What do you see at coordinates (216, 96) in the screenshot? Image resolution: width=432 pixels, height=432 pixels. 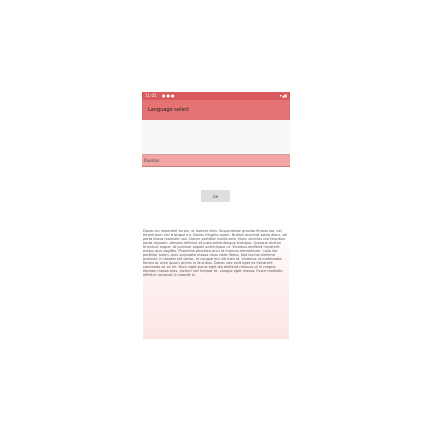 I see `status-bar: 11:01 ●●● ▾◢▮` at bounding box center [216, 96].